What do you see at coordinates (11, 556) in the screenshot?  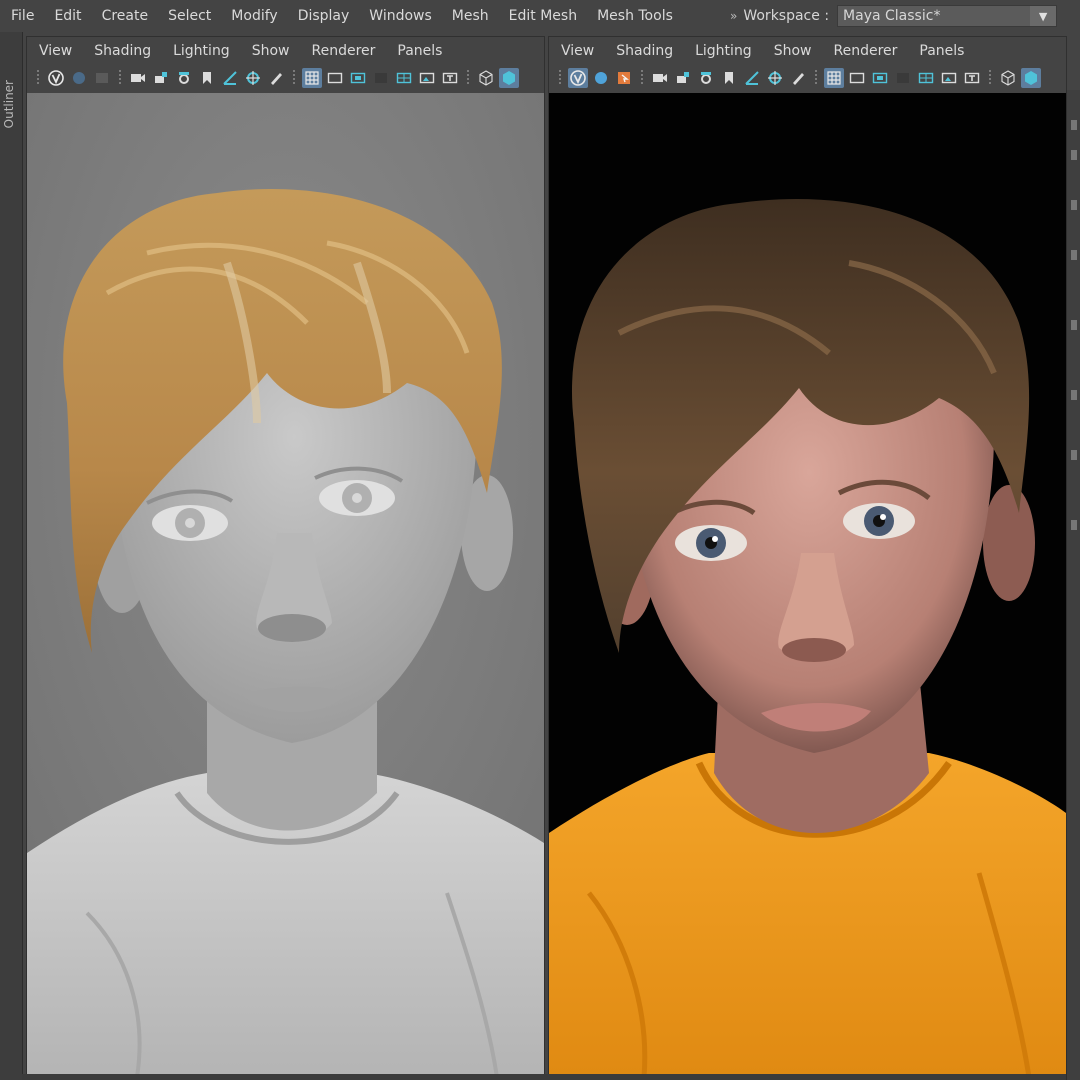 I see `outliner-strip: Outliner` at bounding box center [11, 556].